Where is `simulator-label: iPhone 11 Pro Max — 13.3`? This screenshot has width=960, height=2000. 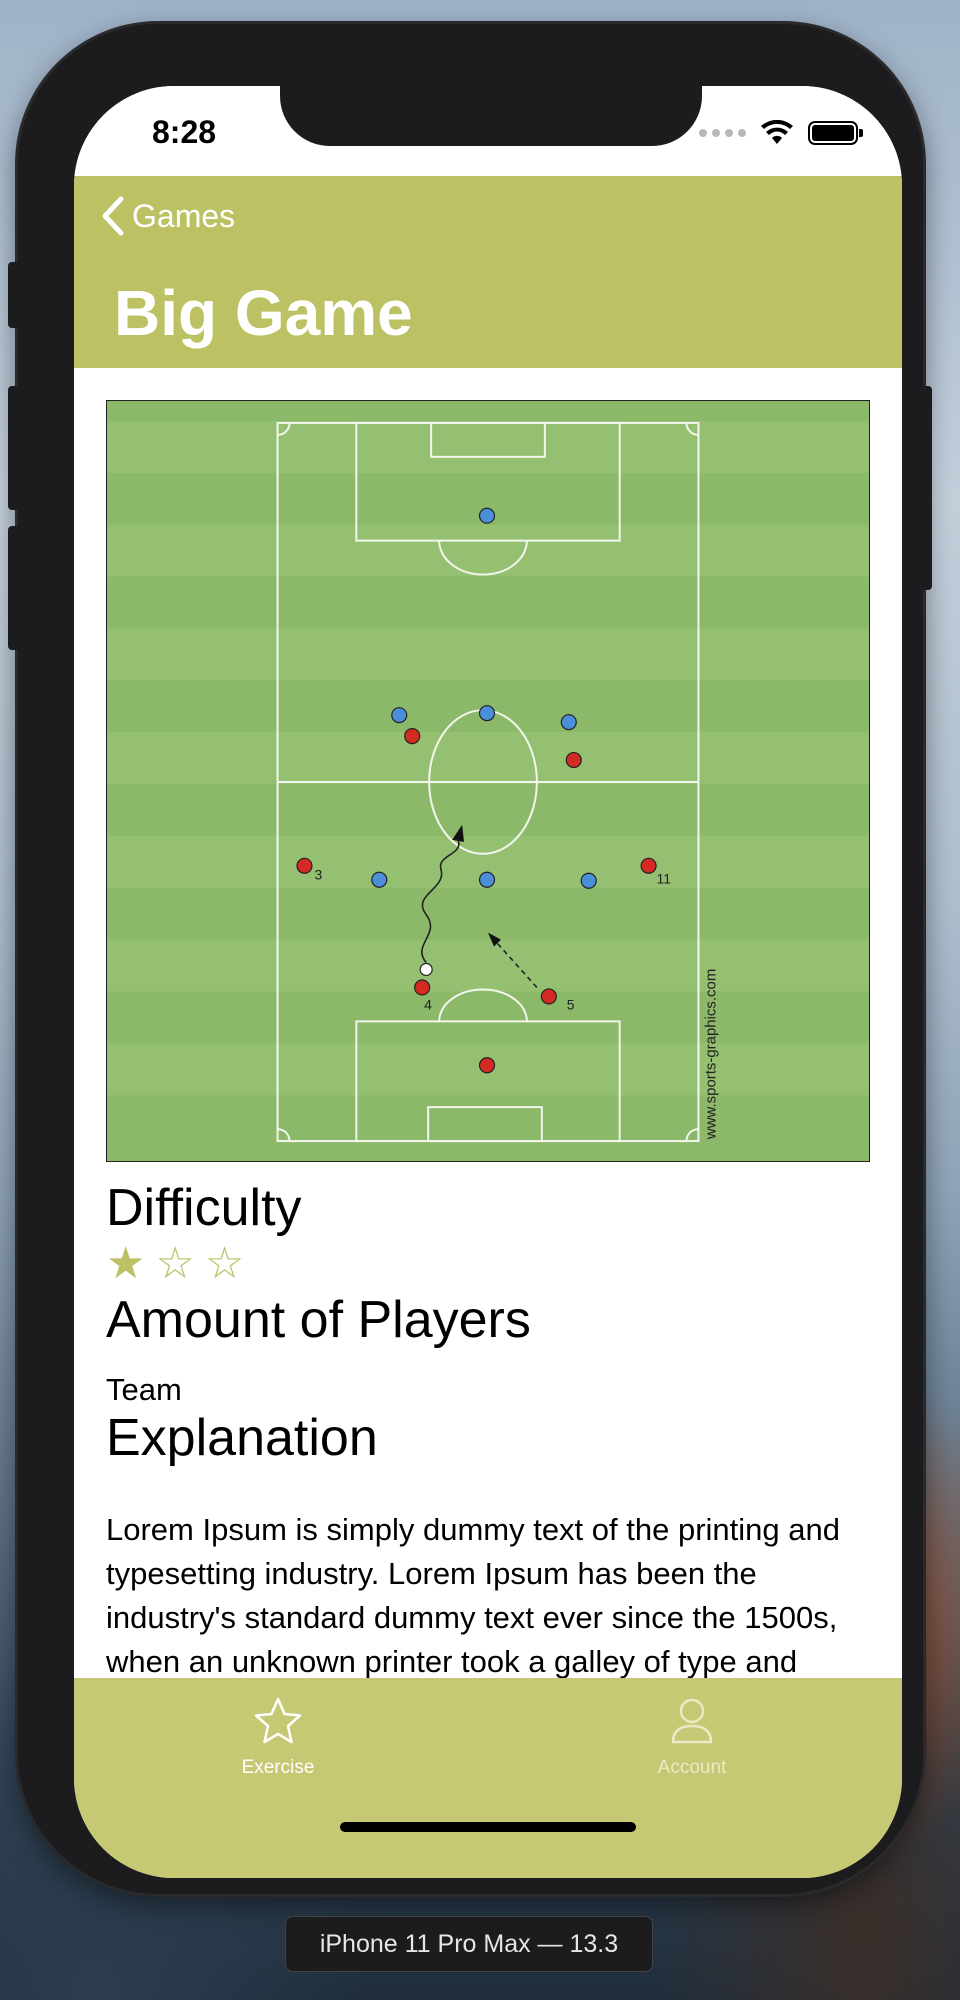
simulator-label: iPhone 11 Pro Max — 13.3 is located at coordinates (469, 1944).